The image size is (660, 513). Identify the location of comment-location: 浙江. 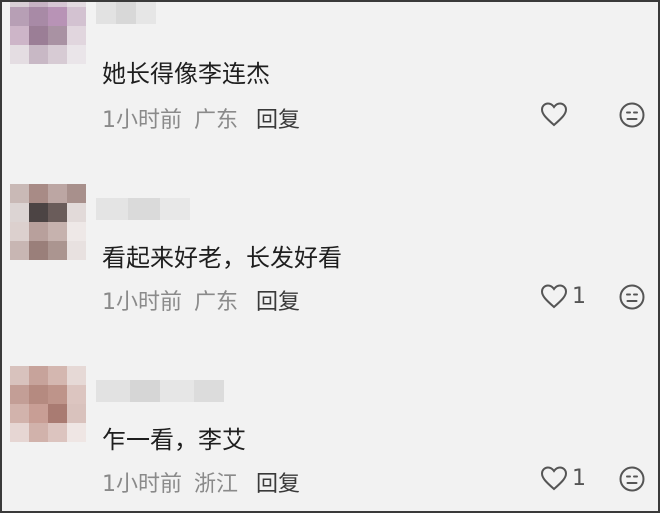
(216, 484).